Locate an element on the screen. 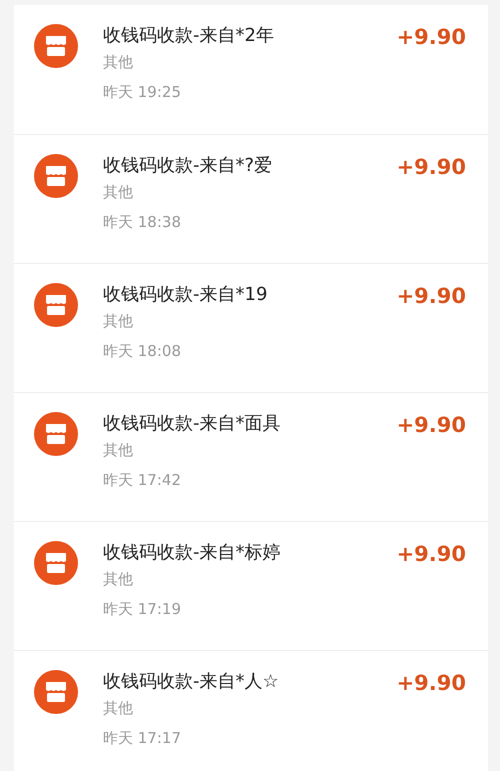  transaction-title: 收钱码收款-来自*?爱 is located at coordinates (188, 166).